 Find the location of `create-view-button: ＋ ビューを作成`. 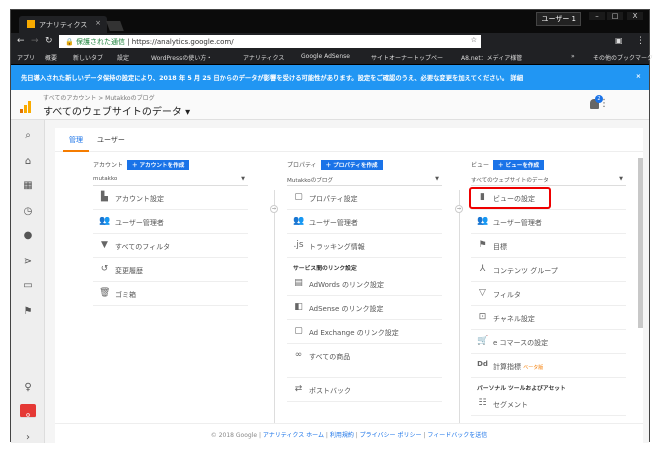

create-view-button: ＋ ビューを作成 is located at coordinates (519, 165).